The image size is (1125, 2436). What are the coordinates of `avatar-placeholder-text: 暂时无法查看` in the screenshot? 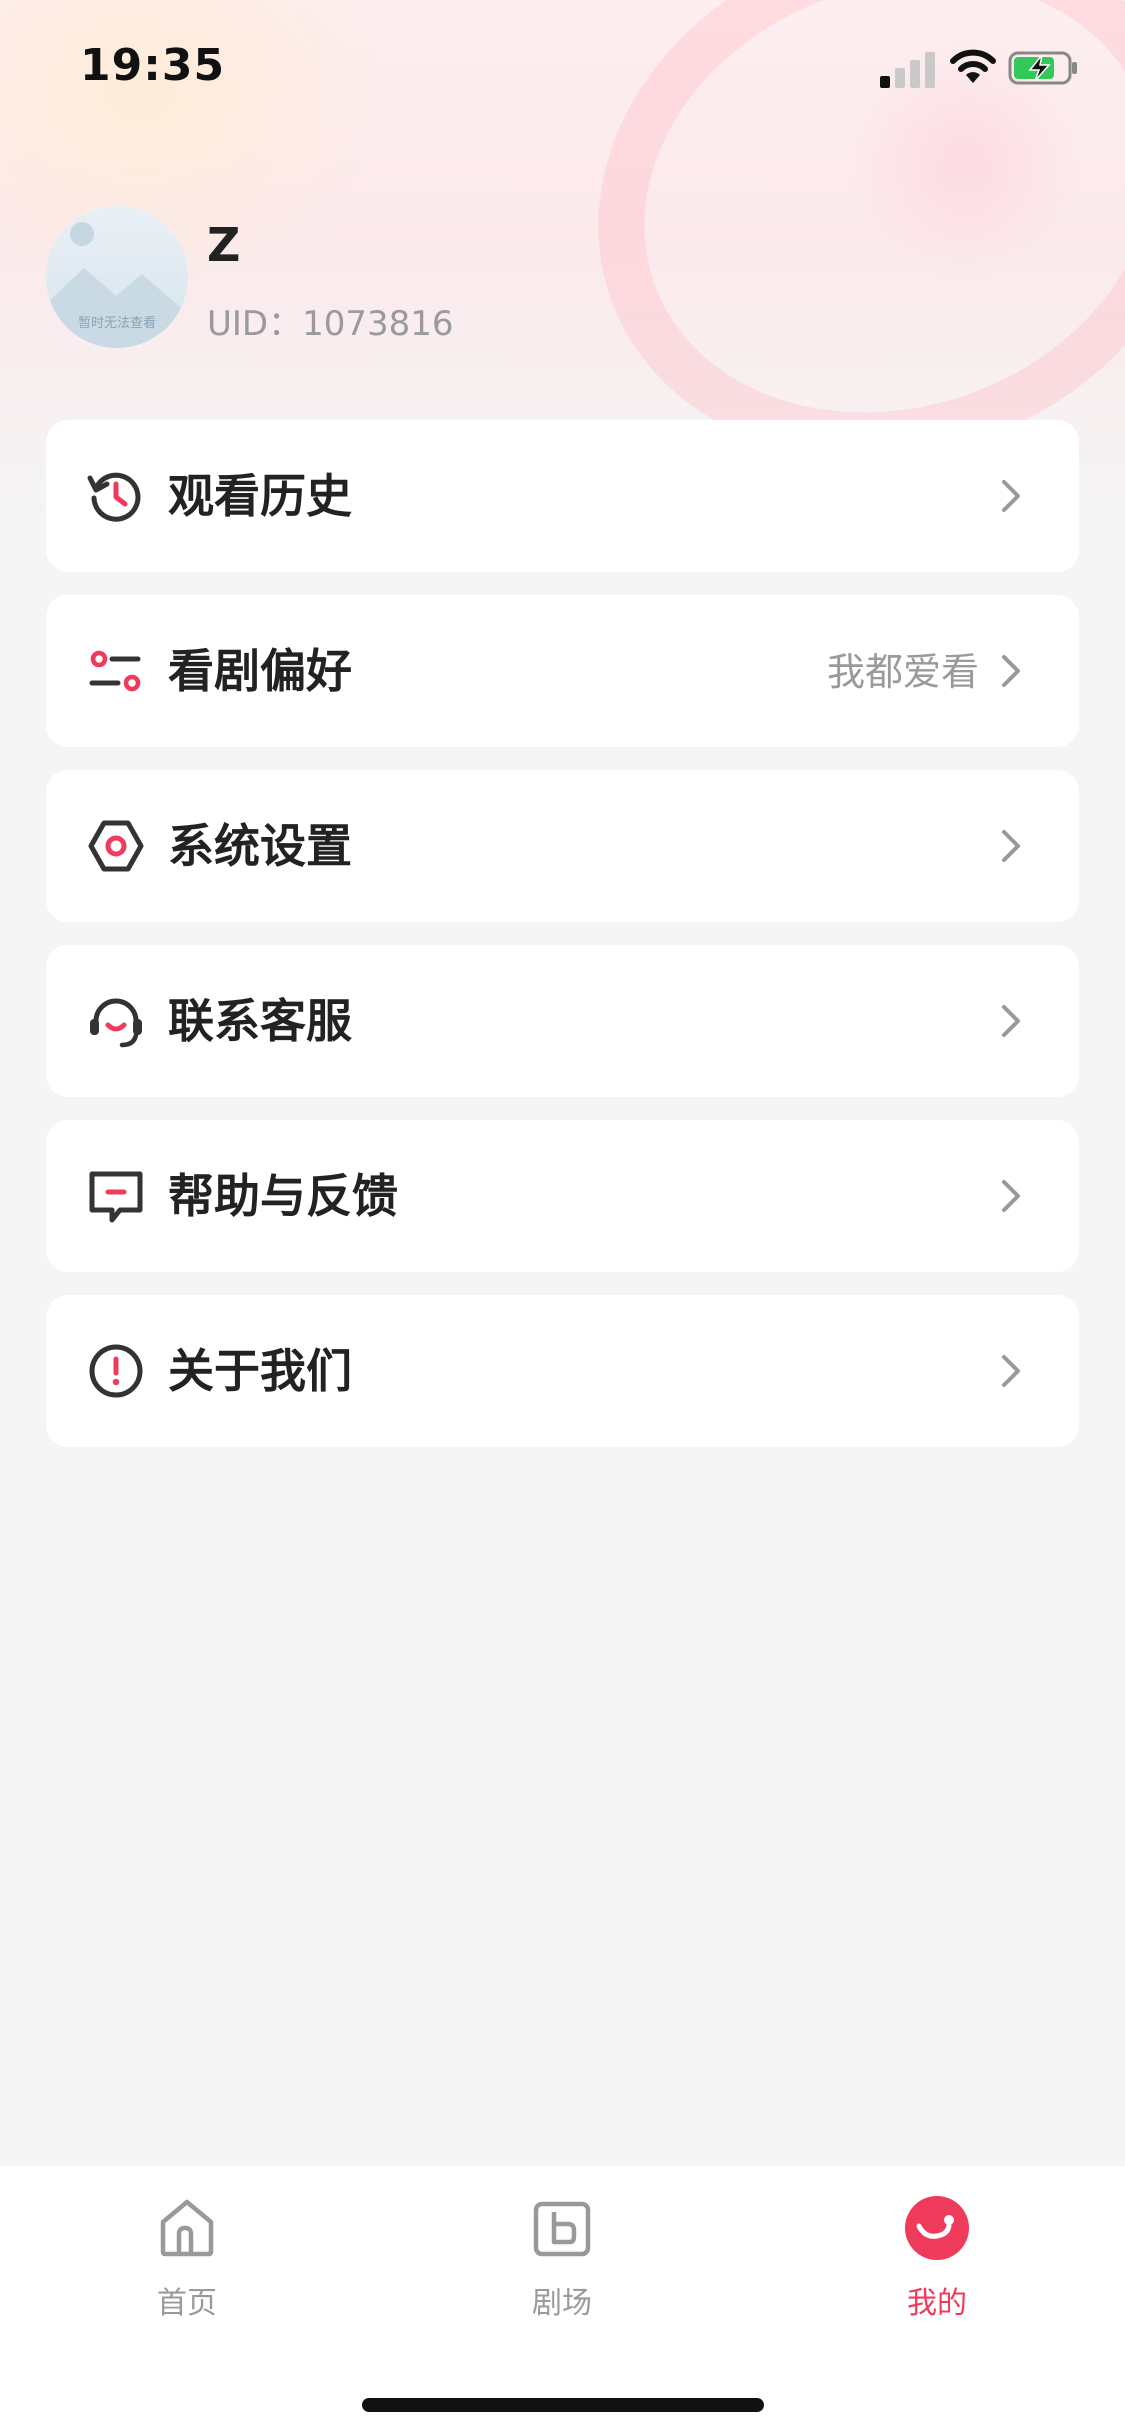 It's located at (116, 323).